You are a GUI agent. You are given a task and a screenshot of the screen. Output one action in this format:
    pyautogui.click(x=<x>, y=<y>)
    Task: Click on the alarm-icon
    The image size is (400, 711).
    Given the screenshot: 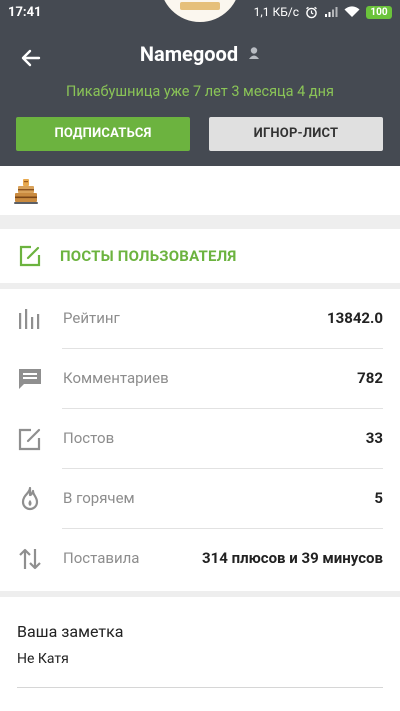 What is the action you would take?
    pyautogui.click(x=311, y=12)
    